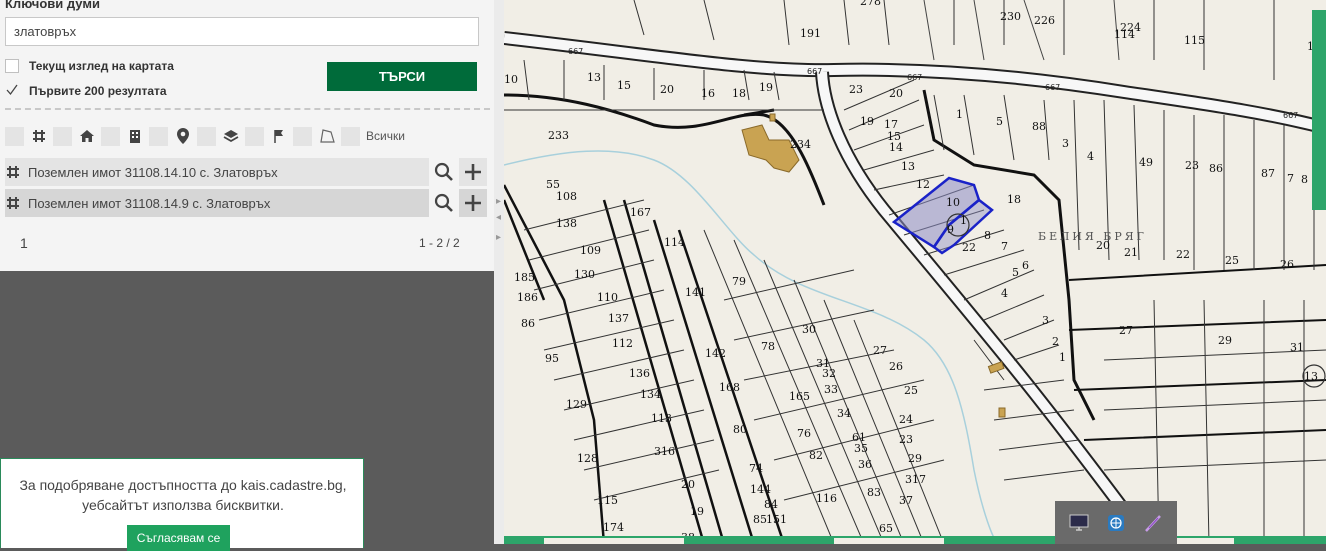 This screenshot has width=1326, height=551. Describe the element at coordinates (708, 93) in the screenshot. I see `parcel-number: 16` at that location.